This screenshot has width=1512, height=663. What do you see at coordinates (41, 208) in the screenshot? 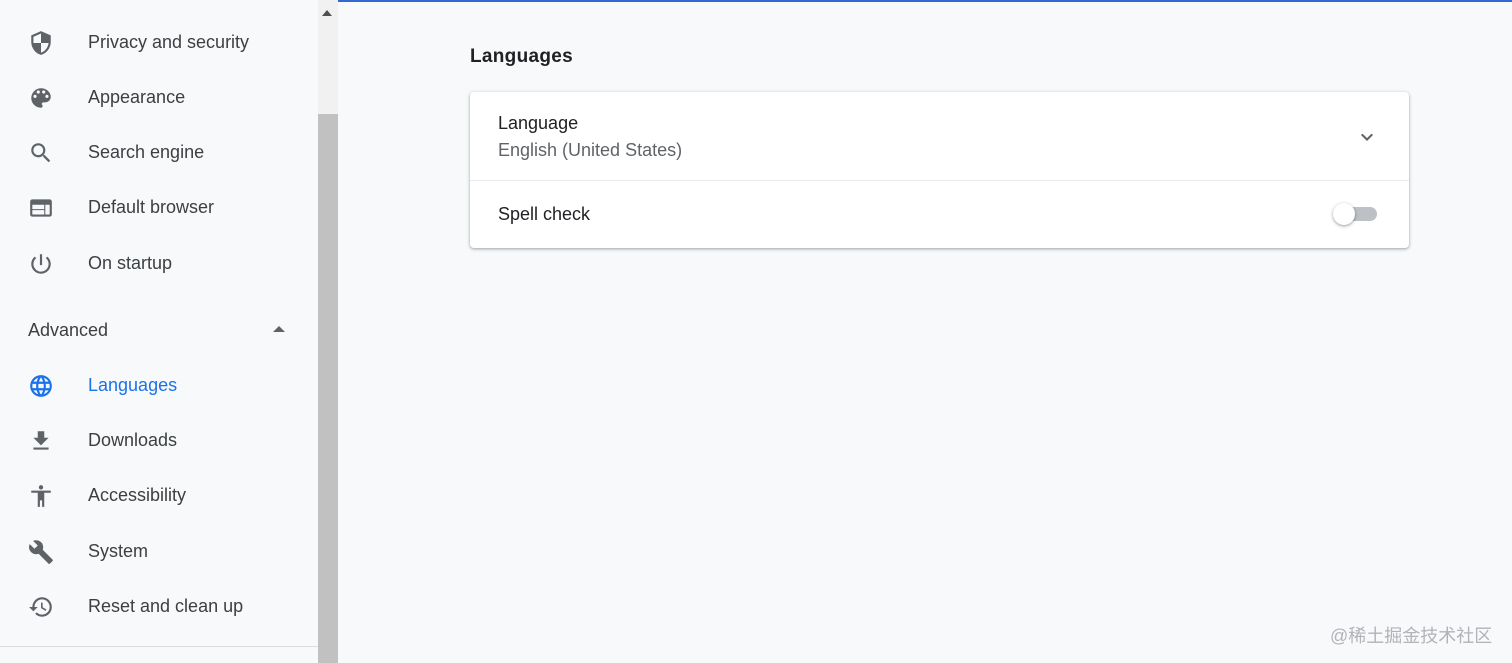
I see `browser-window-icon` at bounding box center [41, 208].